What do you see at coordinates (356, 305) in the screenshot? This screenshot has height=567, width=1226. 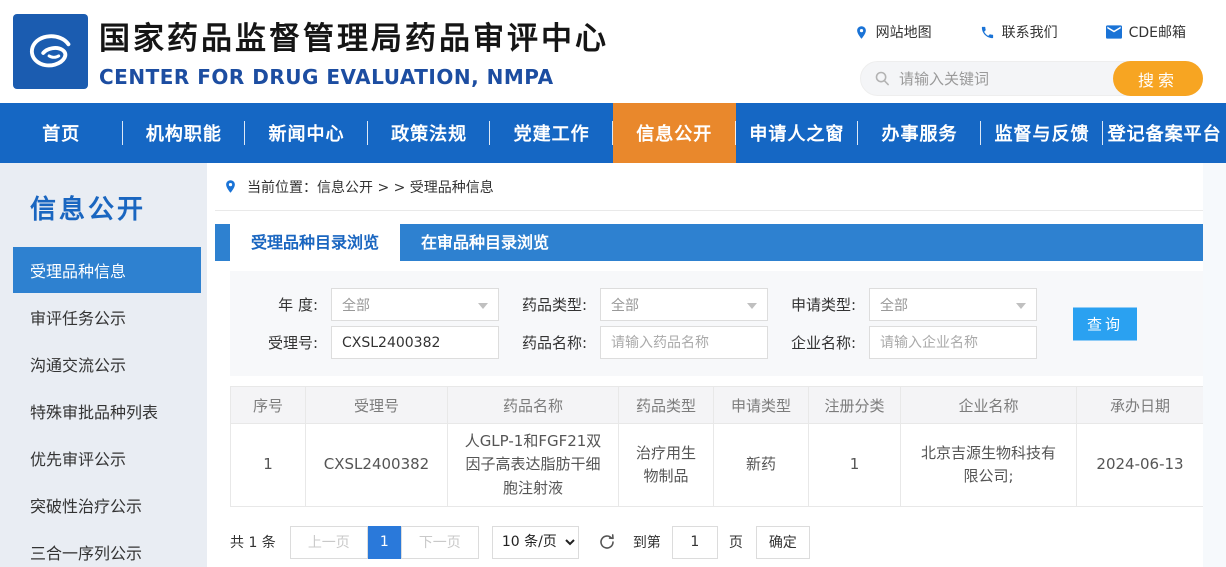 I see `year-select-value: 全部` at bounding box center [356, 305].